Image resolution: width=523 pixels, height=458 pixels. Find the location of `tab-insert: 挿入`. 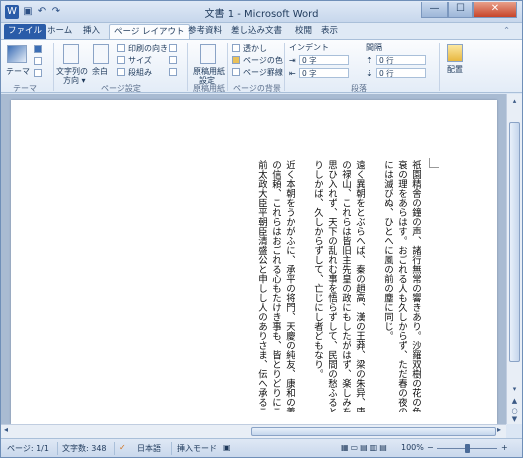

tab-insert: 挿入 is located at coordinates (91, 31).